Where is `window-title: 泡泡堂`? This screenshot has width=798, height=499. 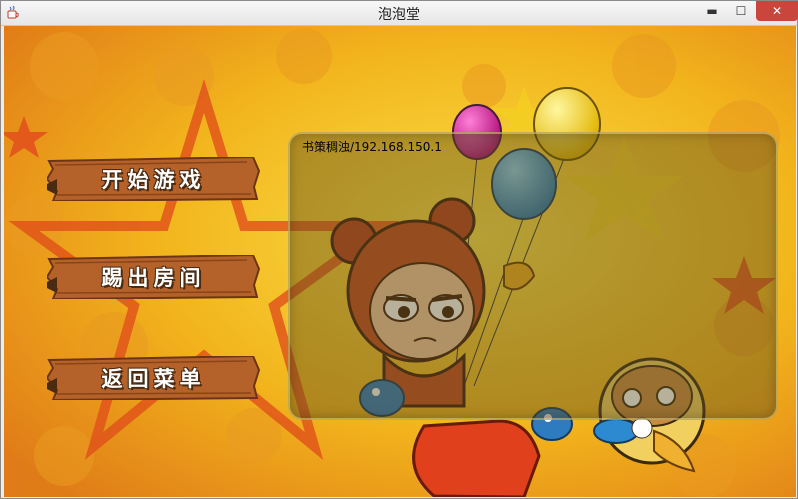 window-title: 泡泡堂 is located at coordinates (399, 15).